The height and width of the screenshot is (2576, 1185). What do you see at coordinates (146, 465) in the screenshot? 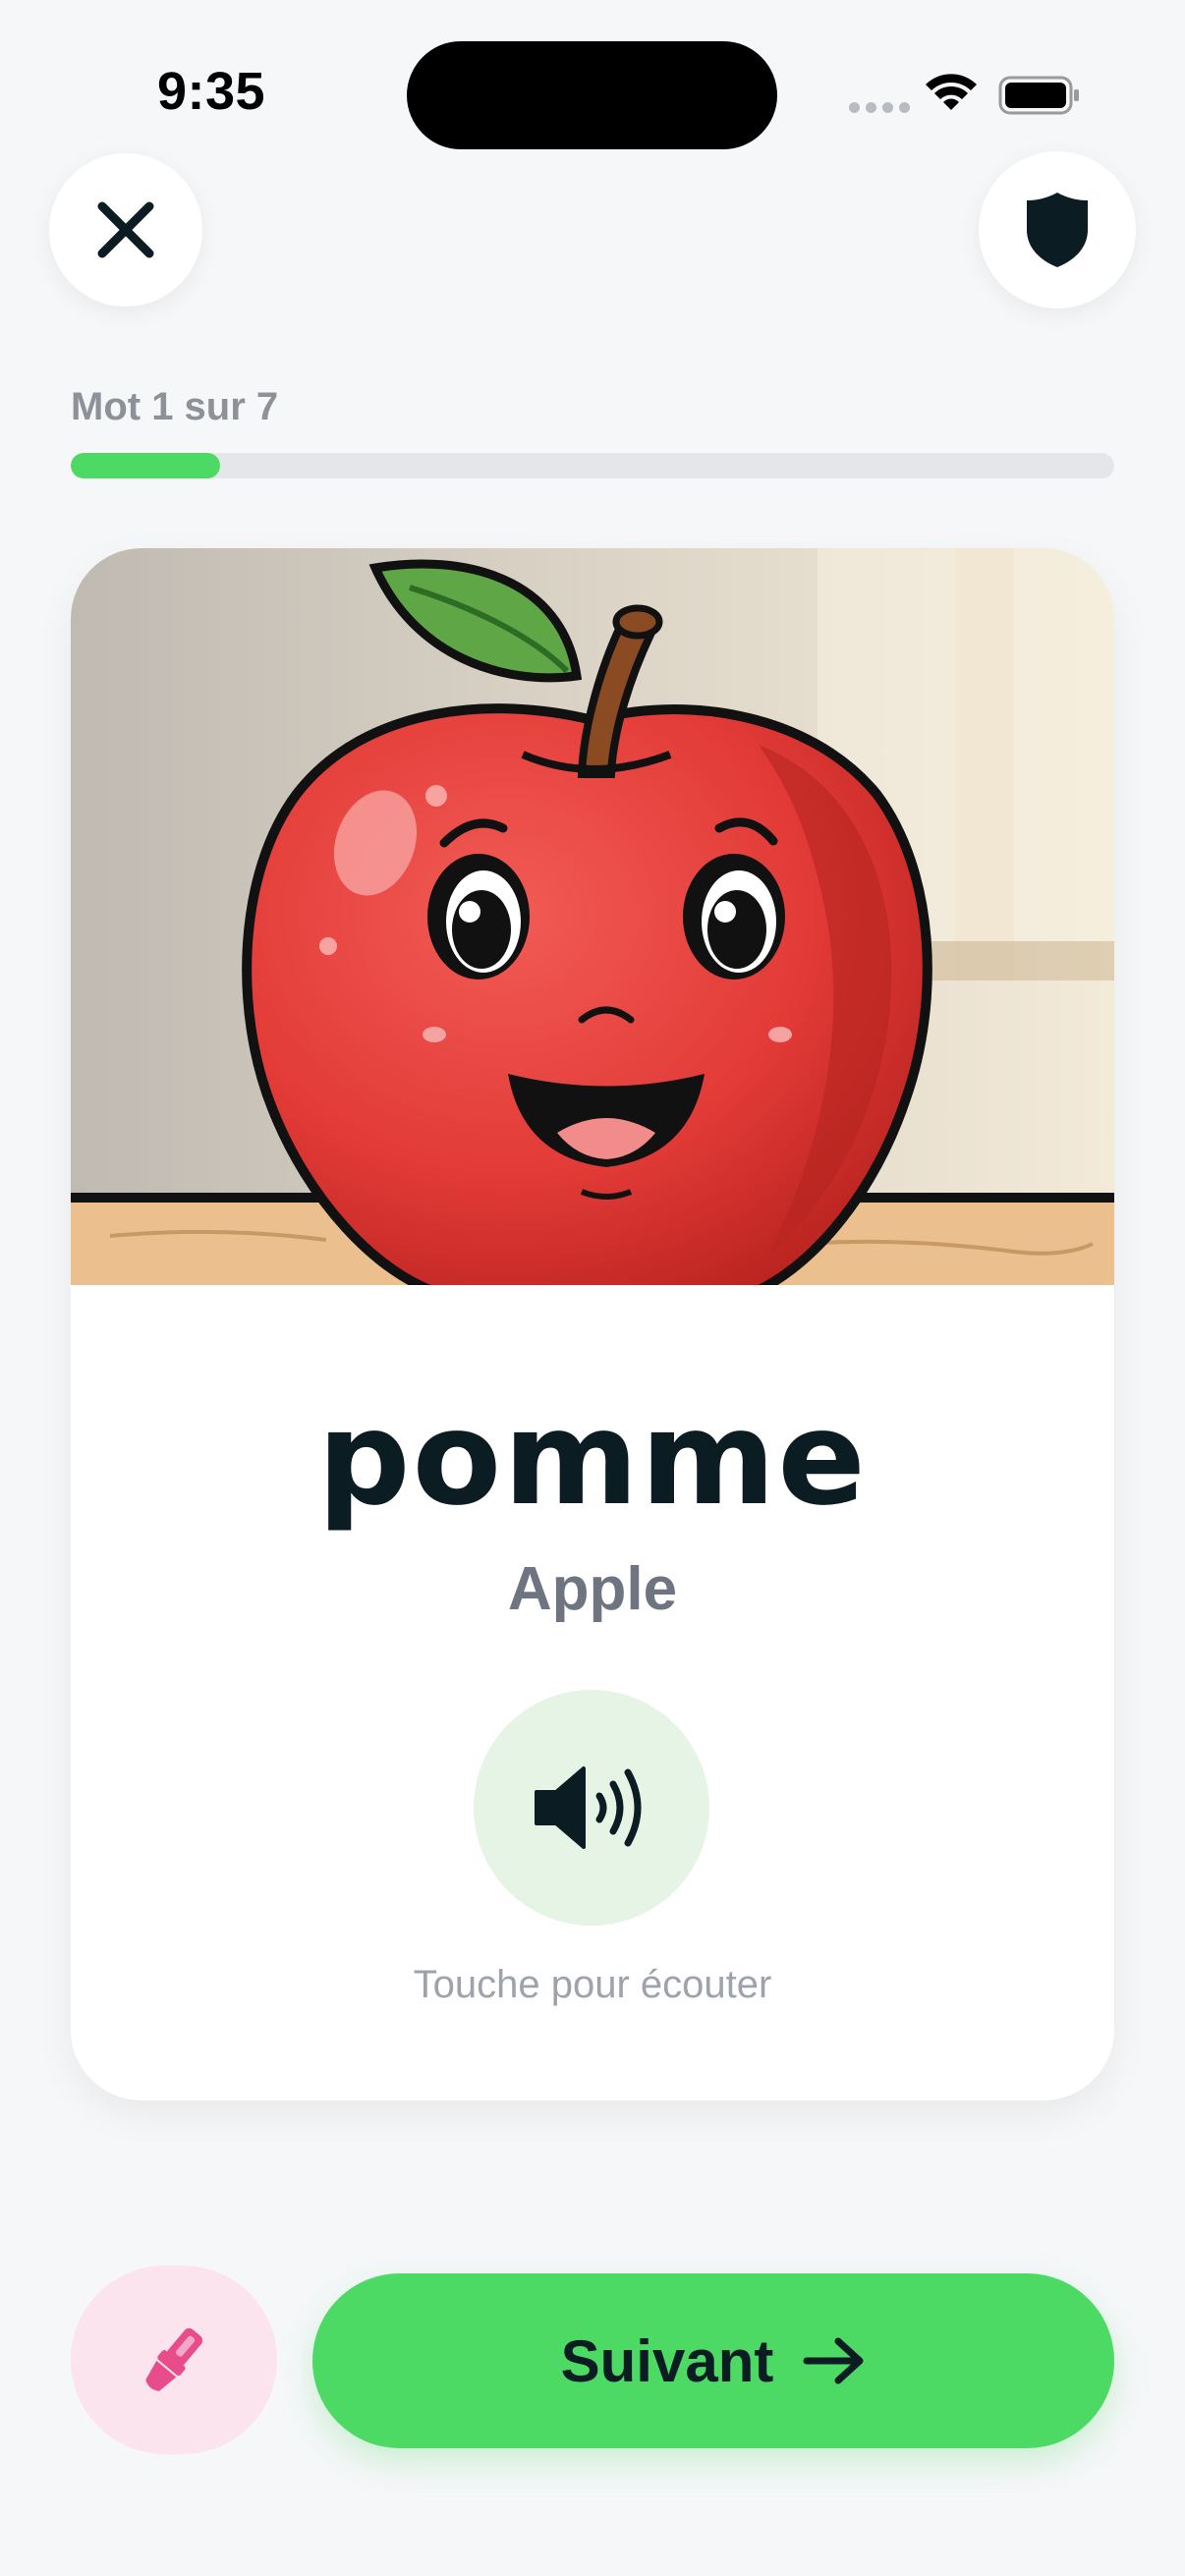
I see `progress-fill` at bounding box center [146, 465].